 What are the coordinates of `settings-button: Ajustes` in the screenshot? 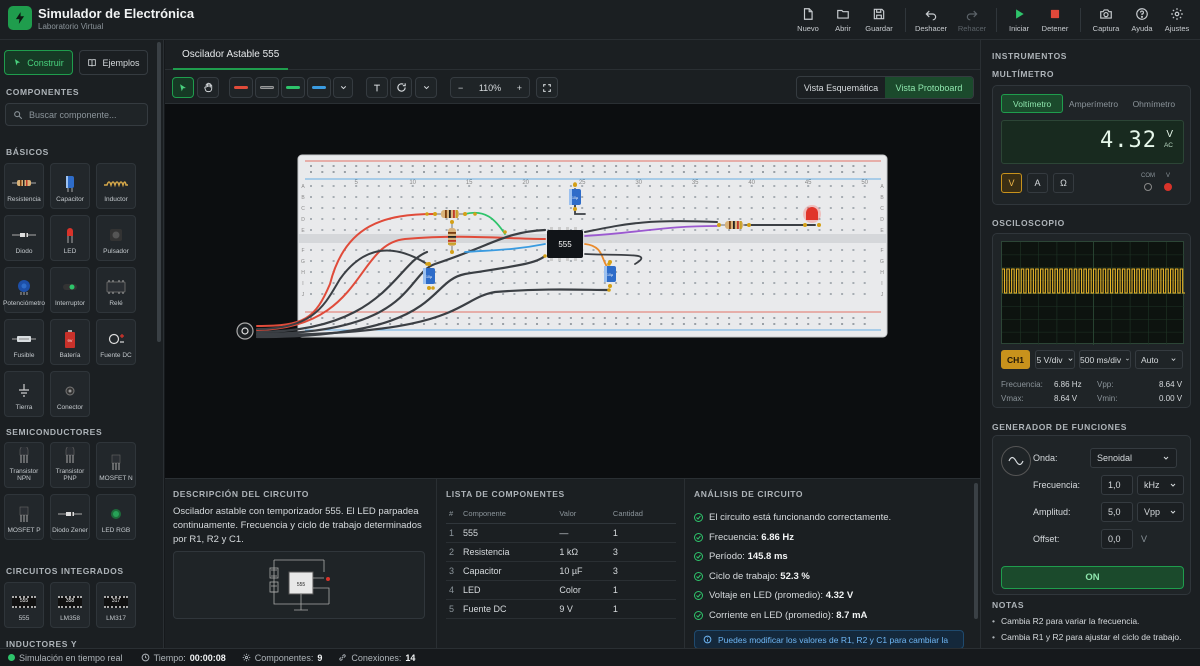 It's located at (1177, 20).